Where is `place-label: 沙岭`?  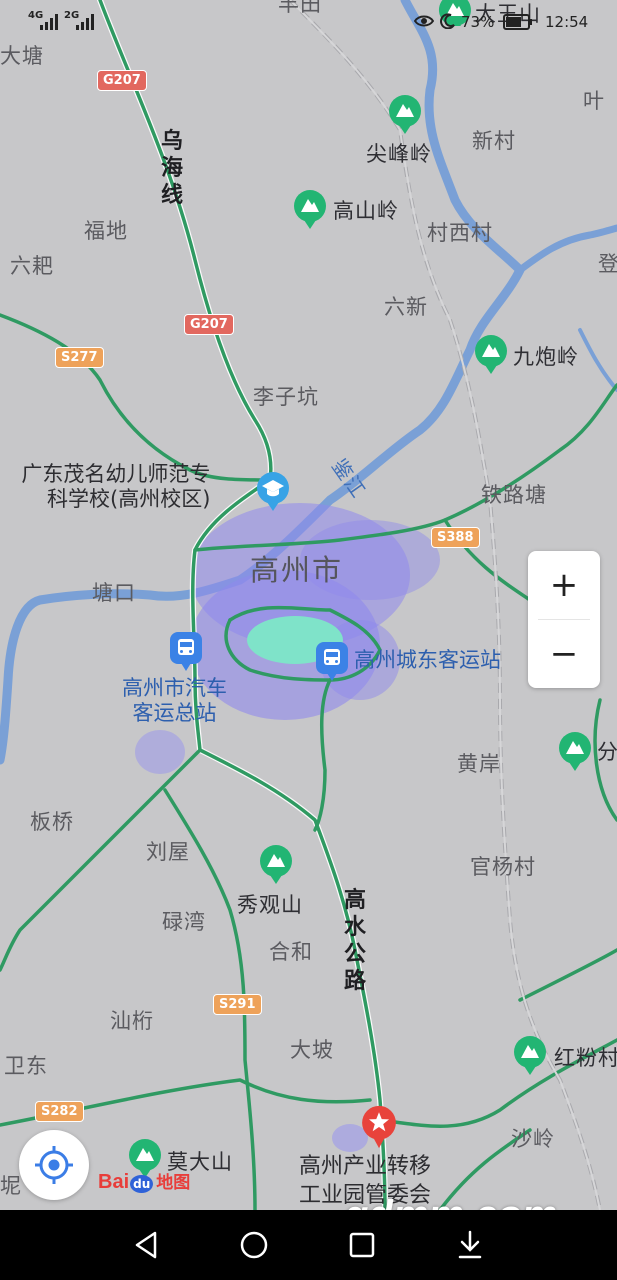
place-label: 沙岭 is located at coordinates (533, 1139).